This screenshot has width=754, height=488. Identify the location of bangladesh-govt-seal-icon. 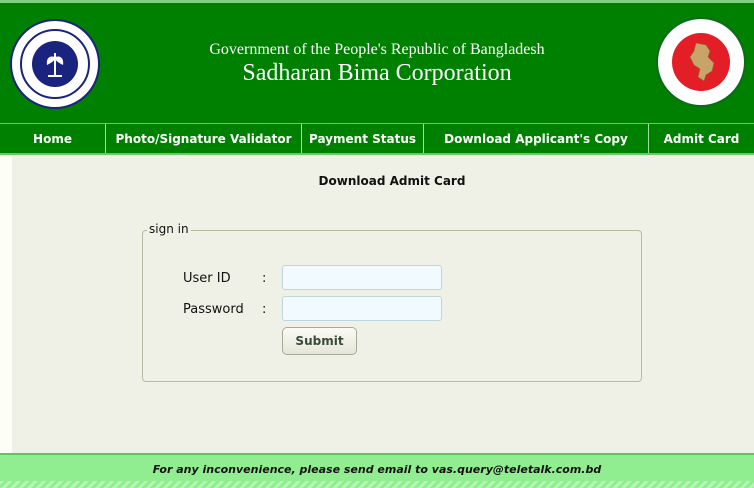
(701, 62).